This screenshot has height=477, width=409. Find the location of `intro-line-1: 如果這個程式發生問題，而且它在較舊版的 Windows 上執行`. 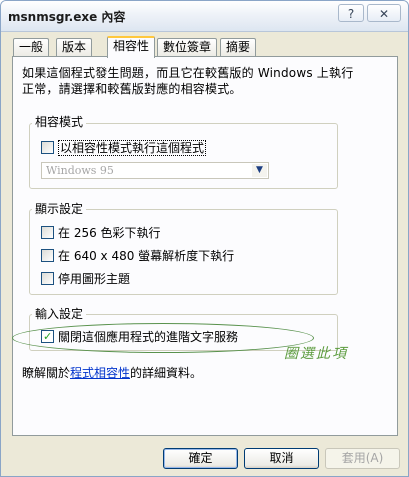

intro-line-1: 如果這個程式發生問題，而且它在較舊版的 Windows 上執行 is located at coordinates (188, 73).